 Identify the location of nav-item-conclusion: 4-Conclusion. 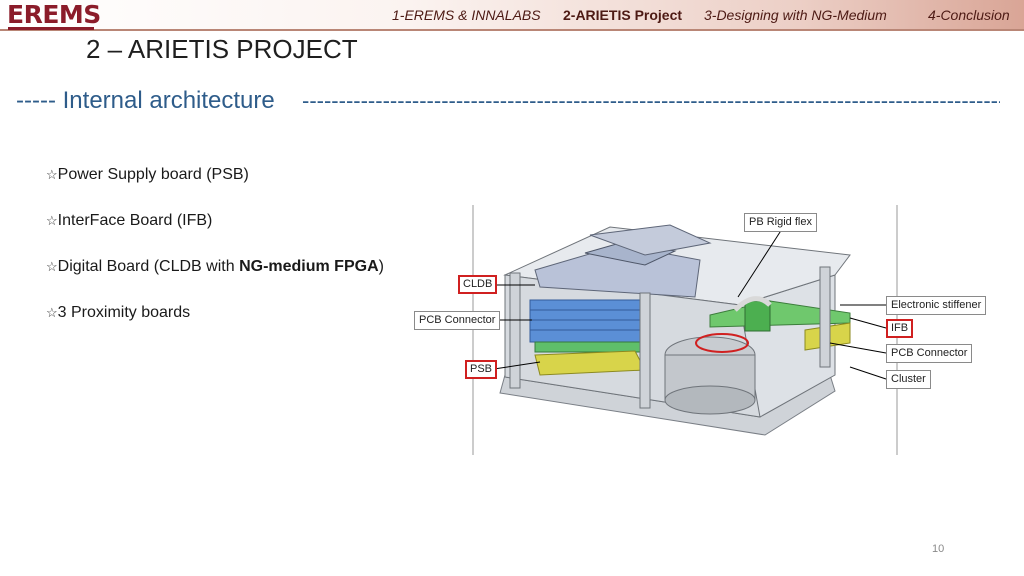
(969, 15).